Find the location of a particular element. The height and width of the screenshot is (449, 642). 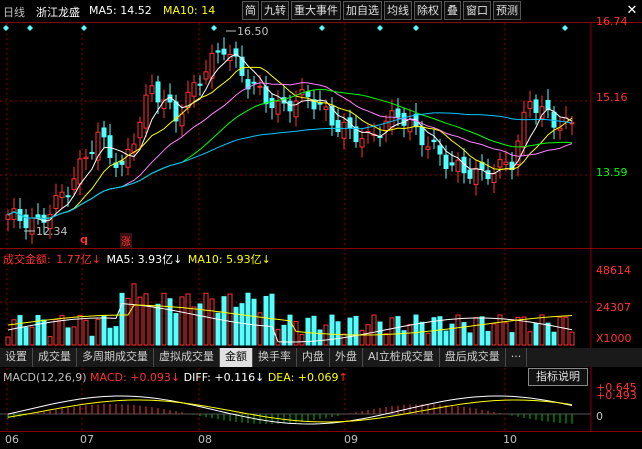

x-label-10: 10 is located at coordinates (510, 439).